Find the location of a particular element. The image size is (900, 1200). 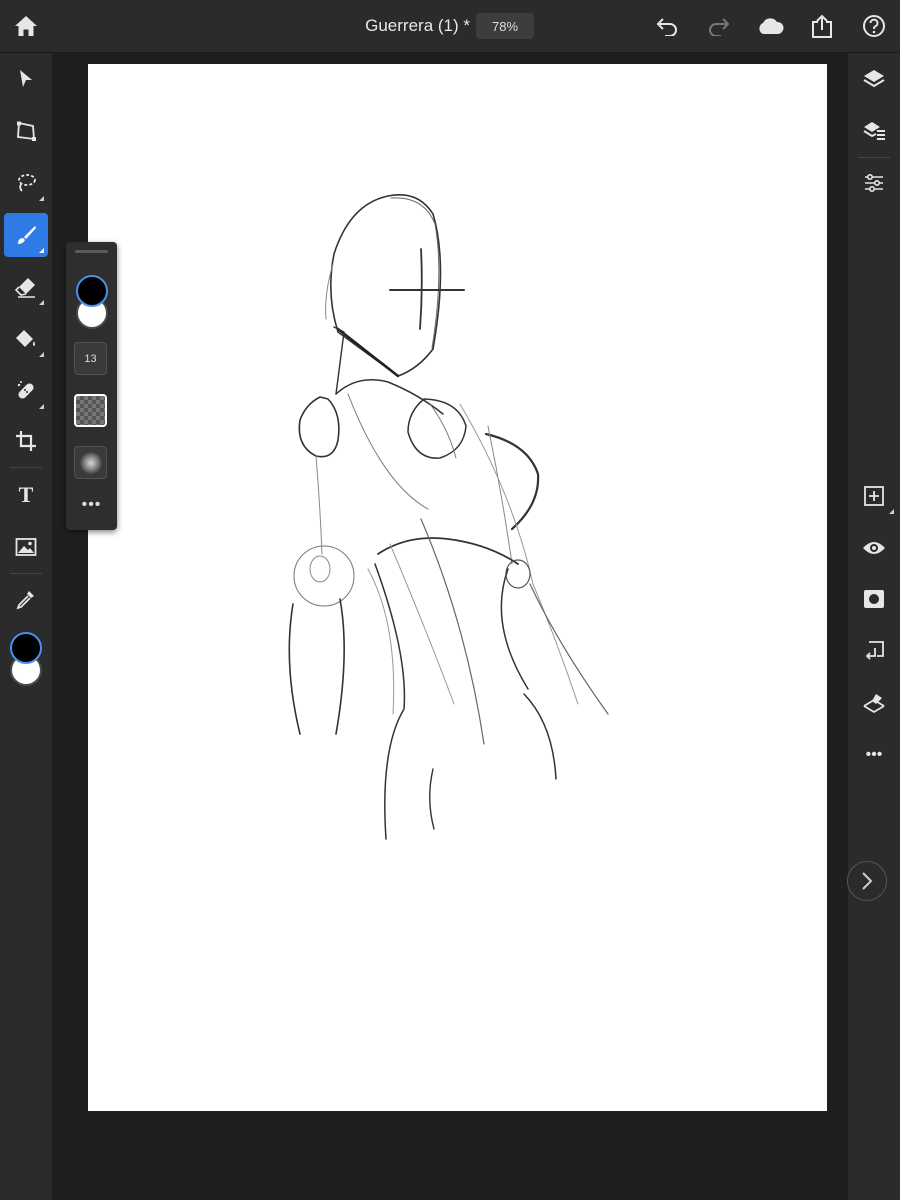

mask-icon is located at coordinates (874, 599).